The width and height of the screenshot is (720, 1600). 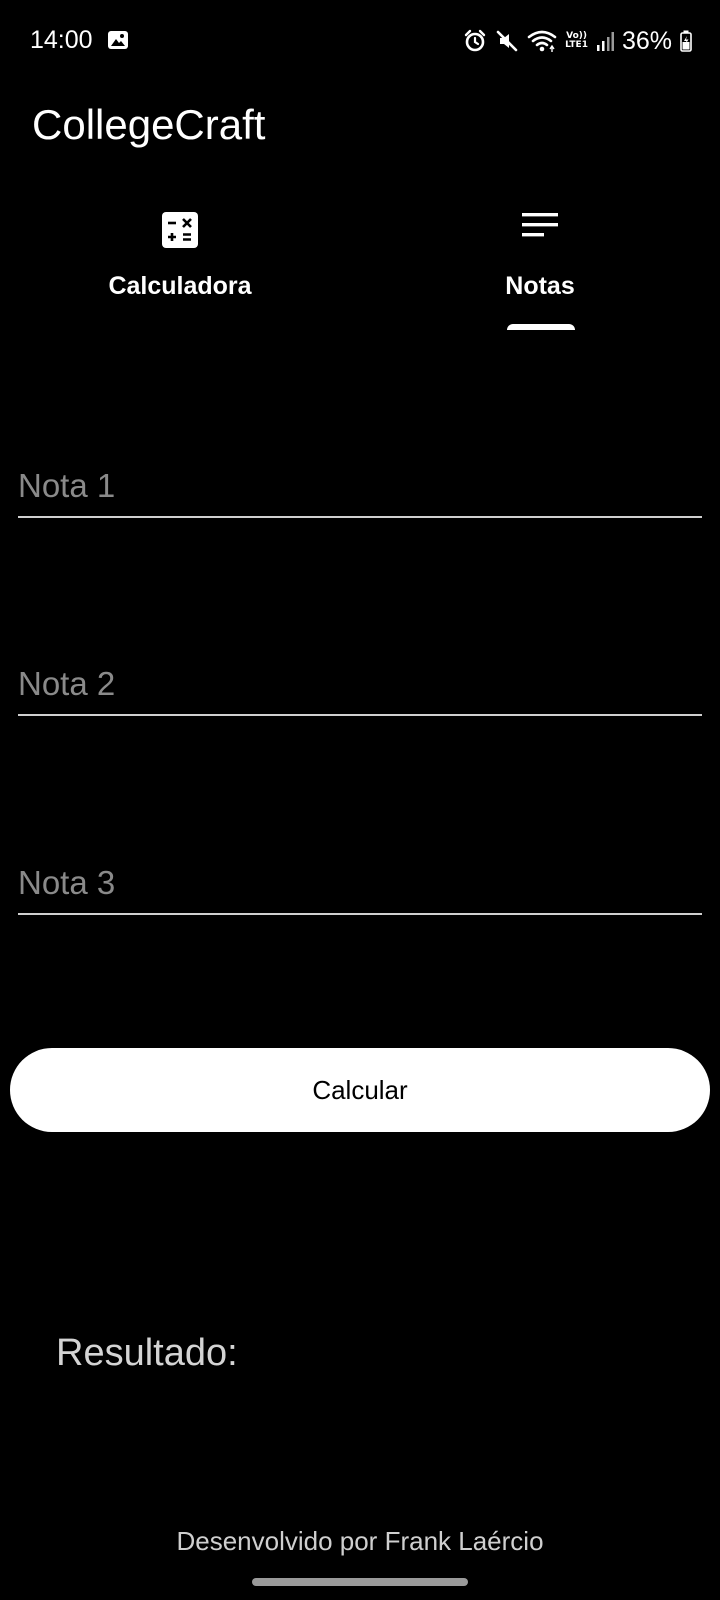 I want to click on tab-calculadora-label: Calculadora, so click(x=180, y=286).